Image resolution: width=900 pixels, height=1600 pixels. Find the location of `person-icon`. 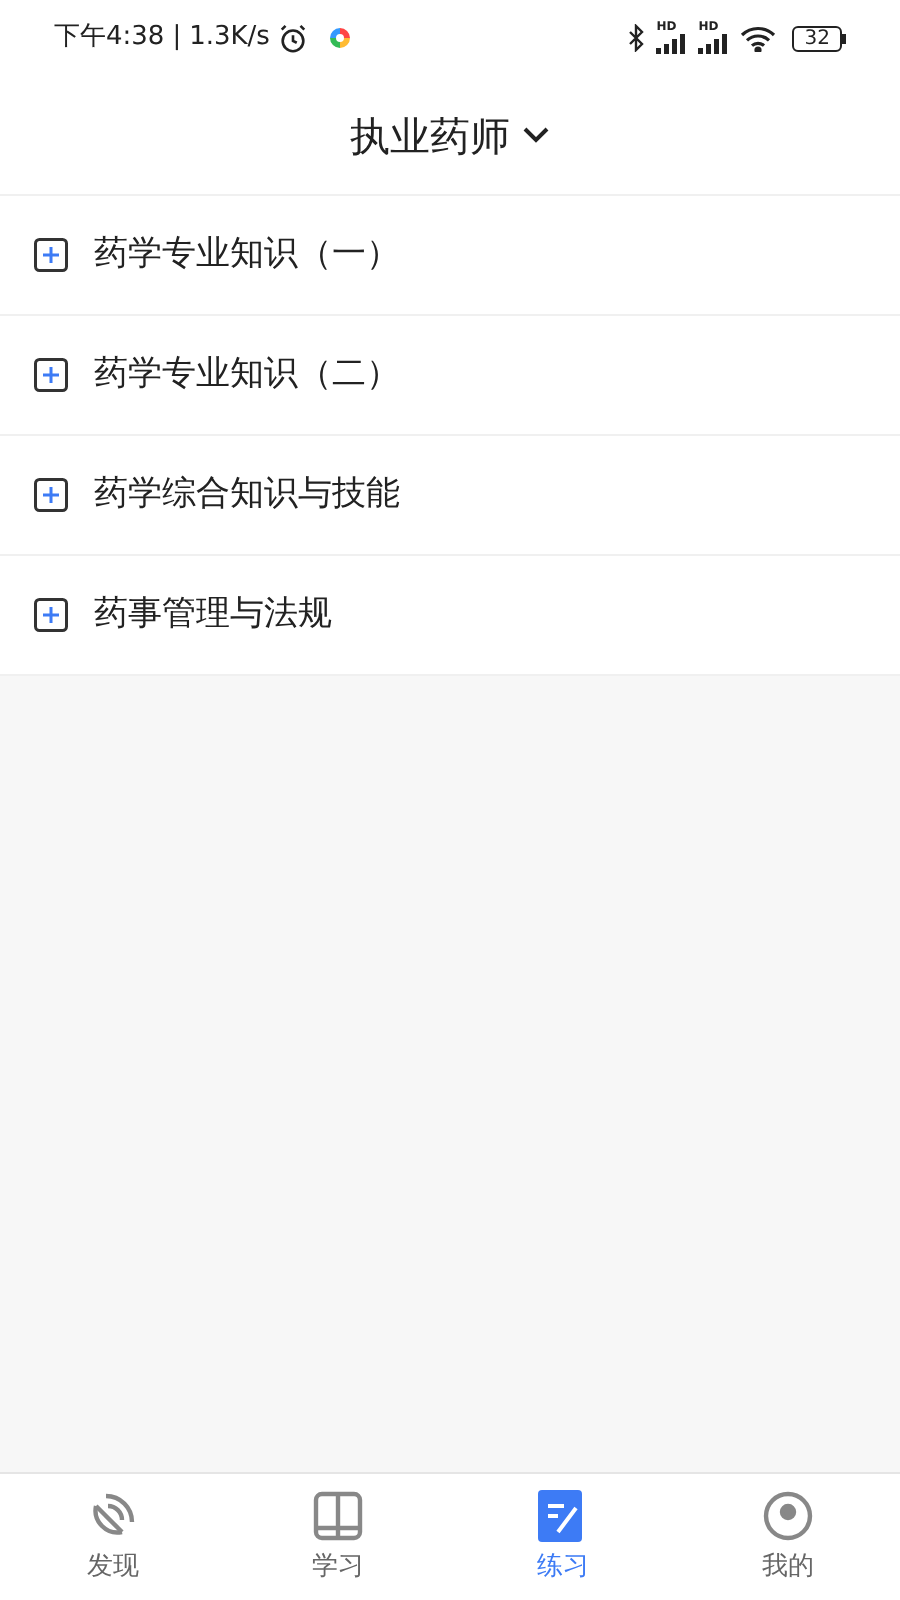

person-icon is located at coordinates (787, 1515).